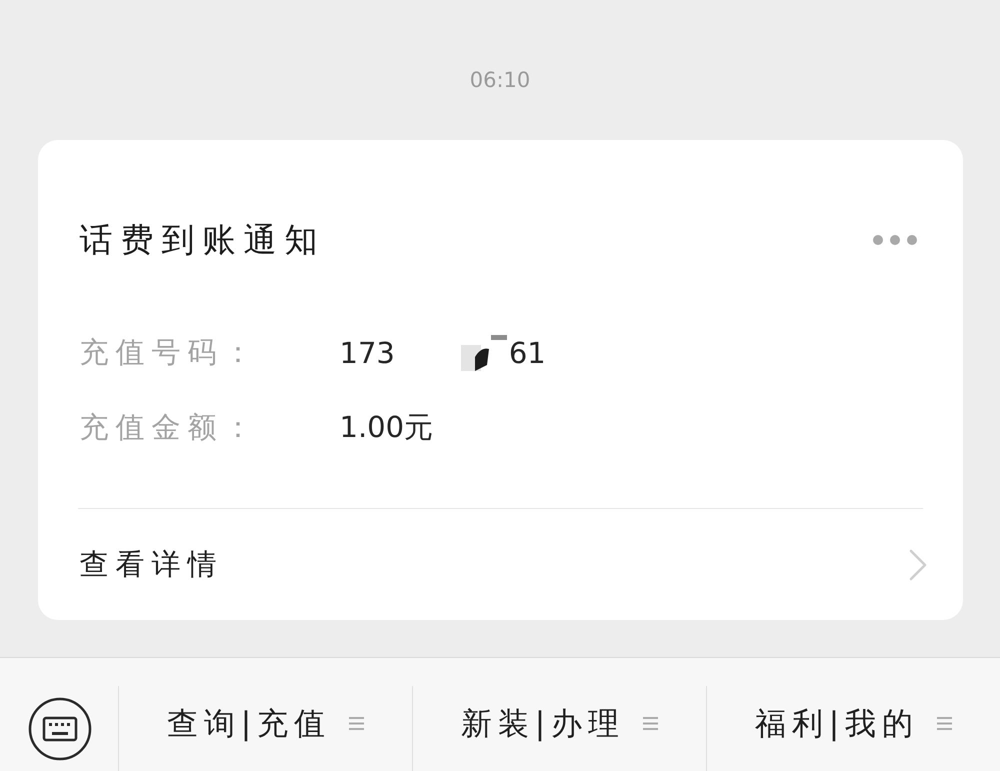  I want to click on more-icon, so click(894, 240).